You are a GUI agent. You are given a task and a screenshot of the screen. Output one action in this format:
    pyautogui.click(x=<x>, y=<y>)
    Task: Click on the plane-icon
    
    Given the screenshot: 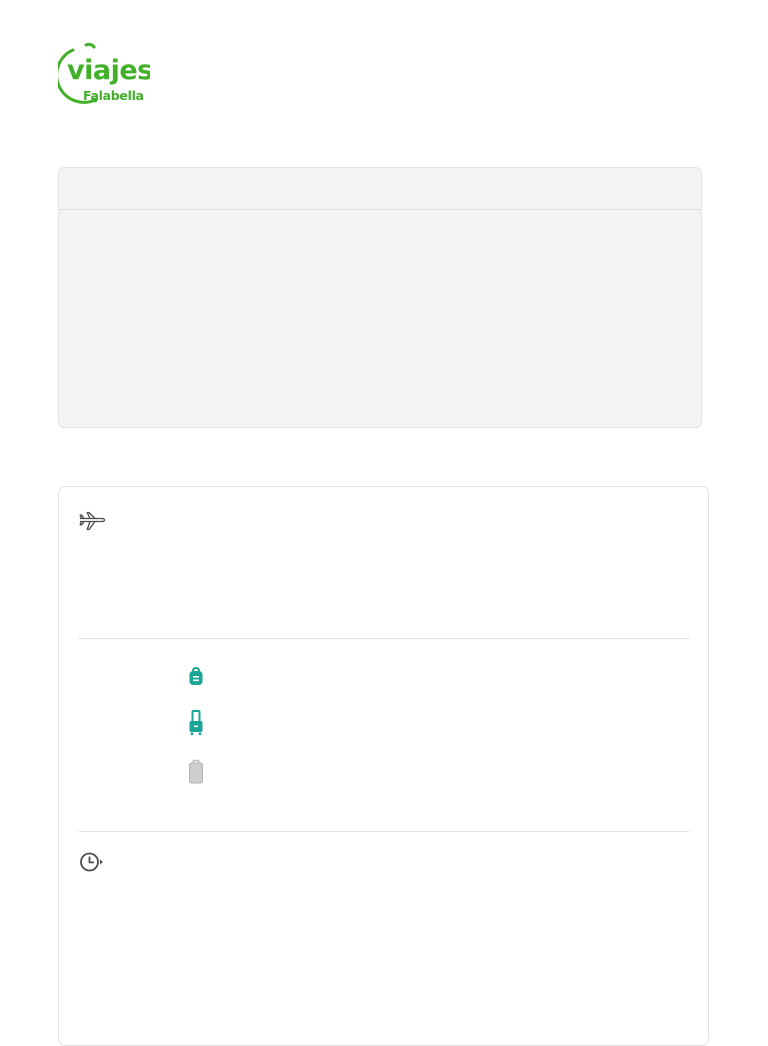 What is the action you would take?
    pyautogui.click(x=92, y=521)
    